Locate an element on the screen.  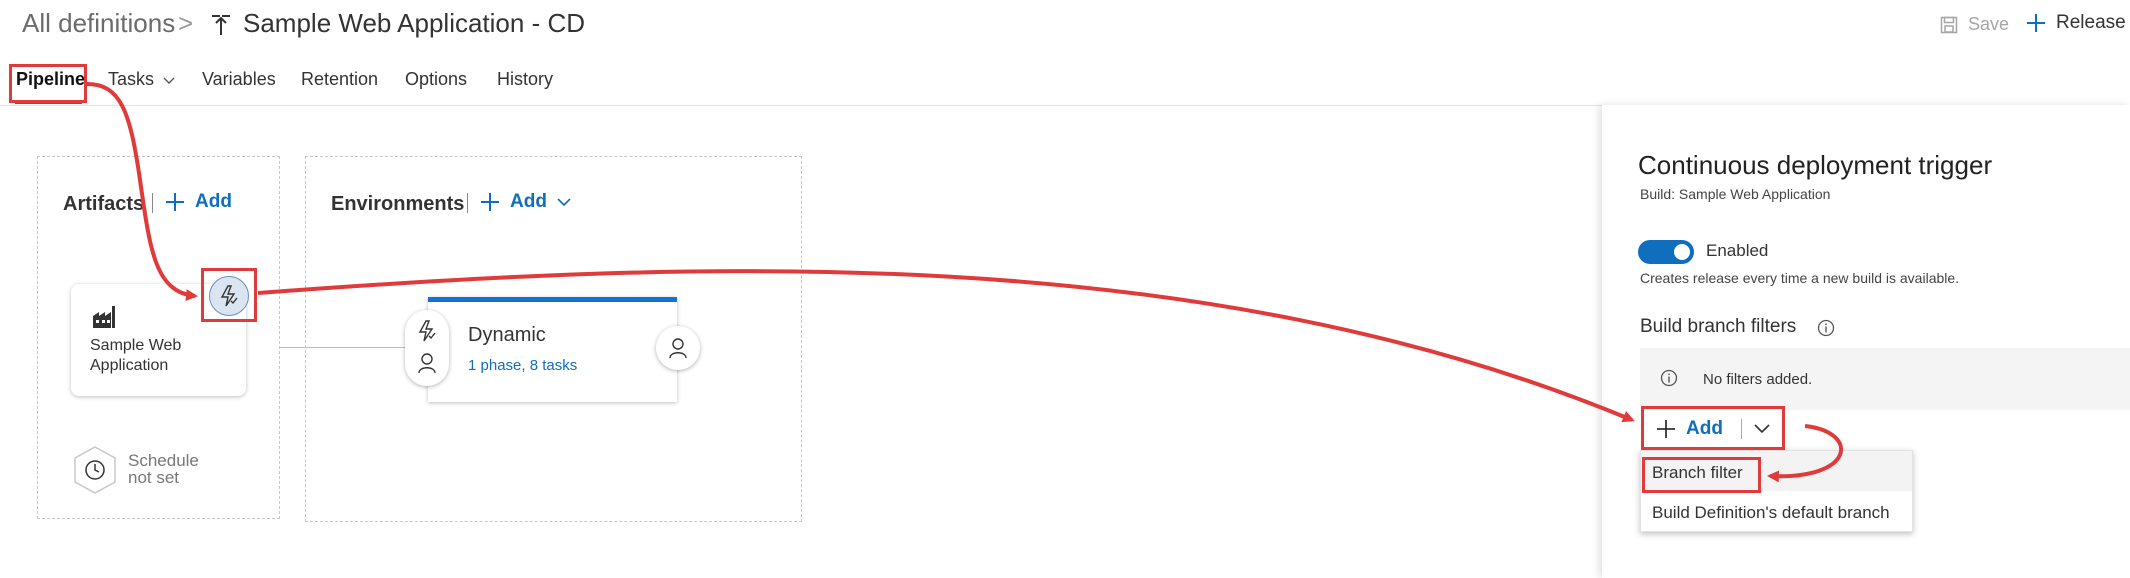
arrow-pipeline-to-trigger is located at coordinates (142, 192).